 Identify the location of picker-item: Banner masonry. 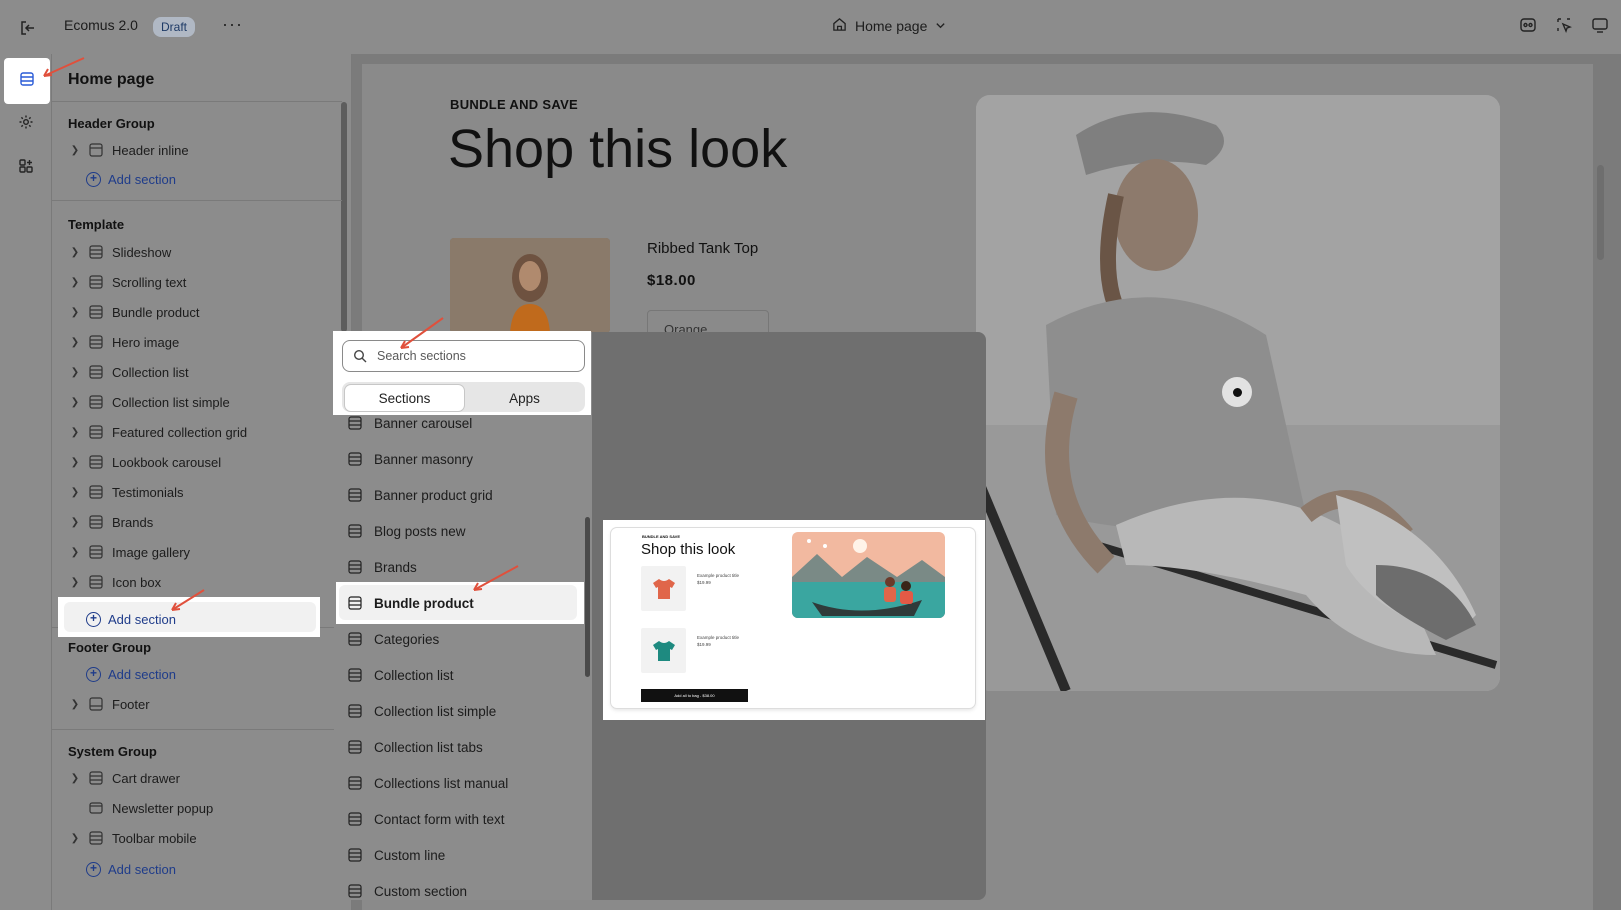
(462, 459).